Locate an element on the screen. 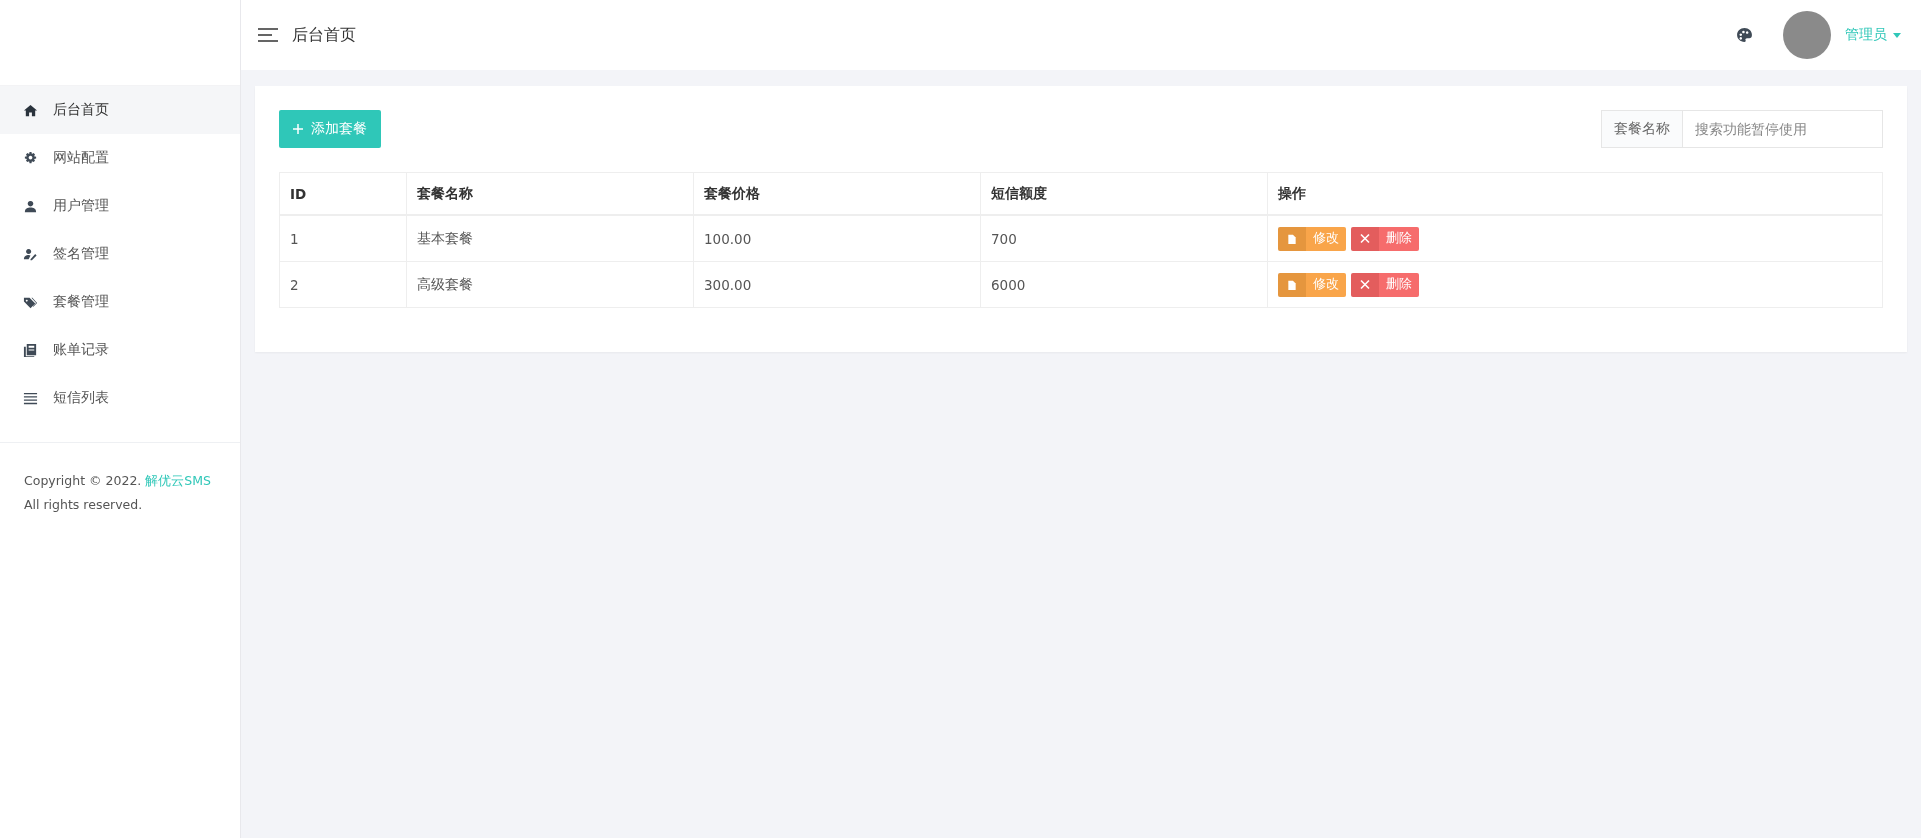 The width and height of the screenshot is (1921, 838). sidebar-item: 套餐管理 is located at coordinates (120, 302).